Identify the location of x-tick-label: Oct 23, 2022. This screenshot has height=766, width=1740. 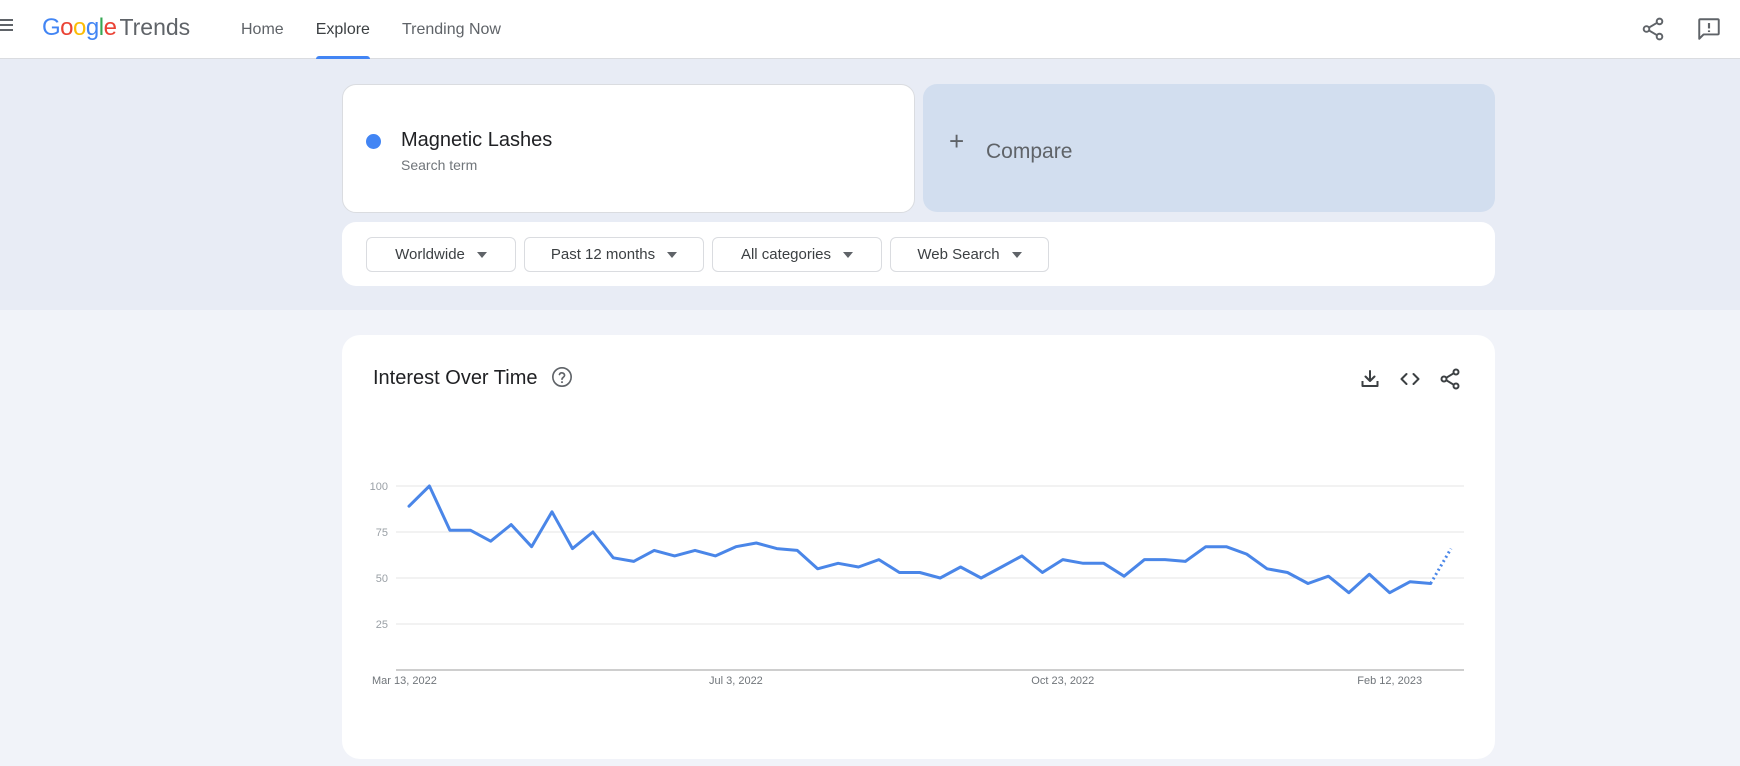
(1062, 681).